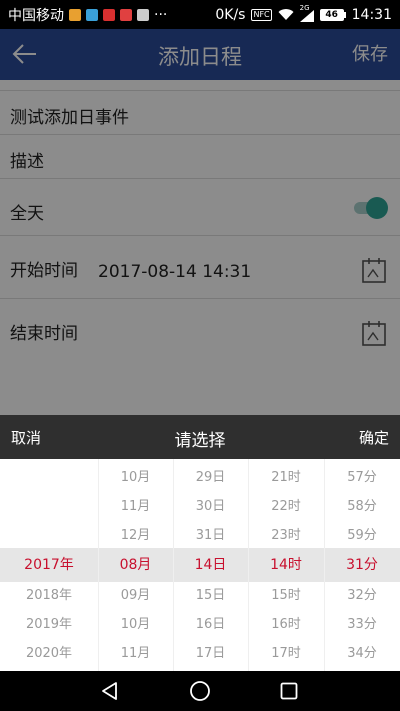 The width and height of the screenshot is (400, 711). I want to click on cancel-button: 取消, so click(26, 437).